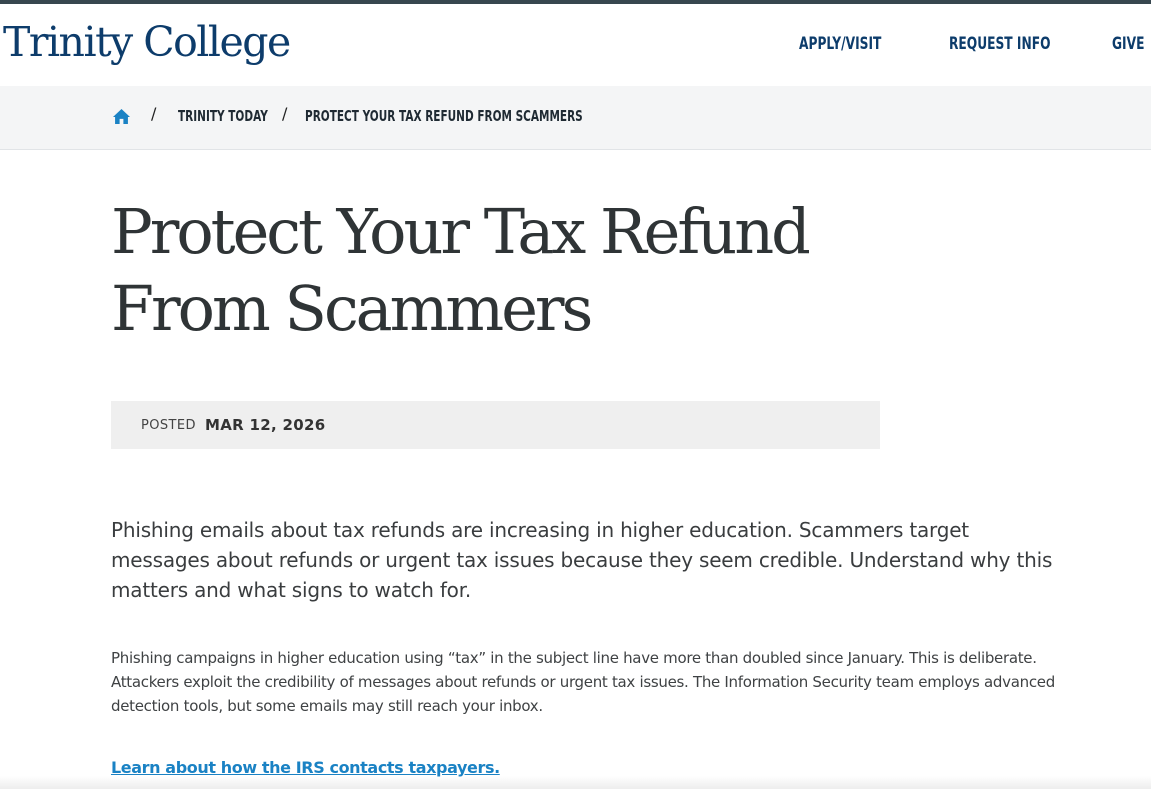 The width and height of the screenshot is (1151, 789). What do you see at coordinates (223, 116) in the screenshot?
I see `breadcrumb-trinity-today: TRINITY TODAY` at bounding box center [223, 116].